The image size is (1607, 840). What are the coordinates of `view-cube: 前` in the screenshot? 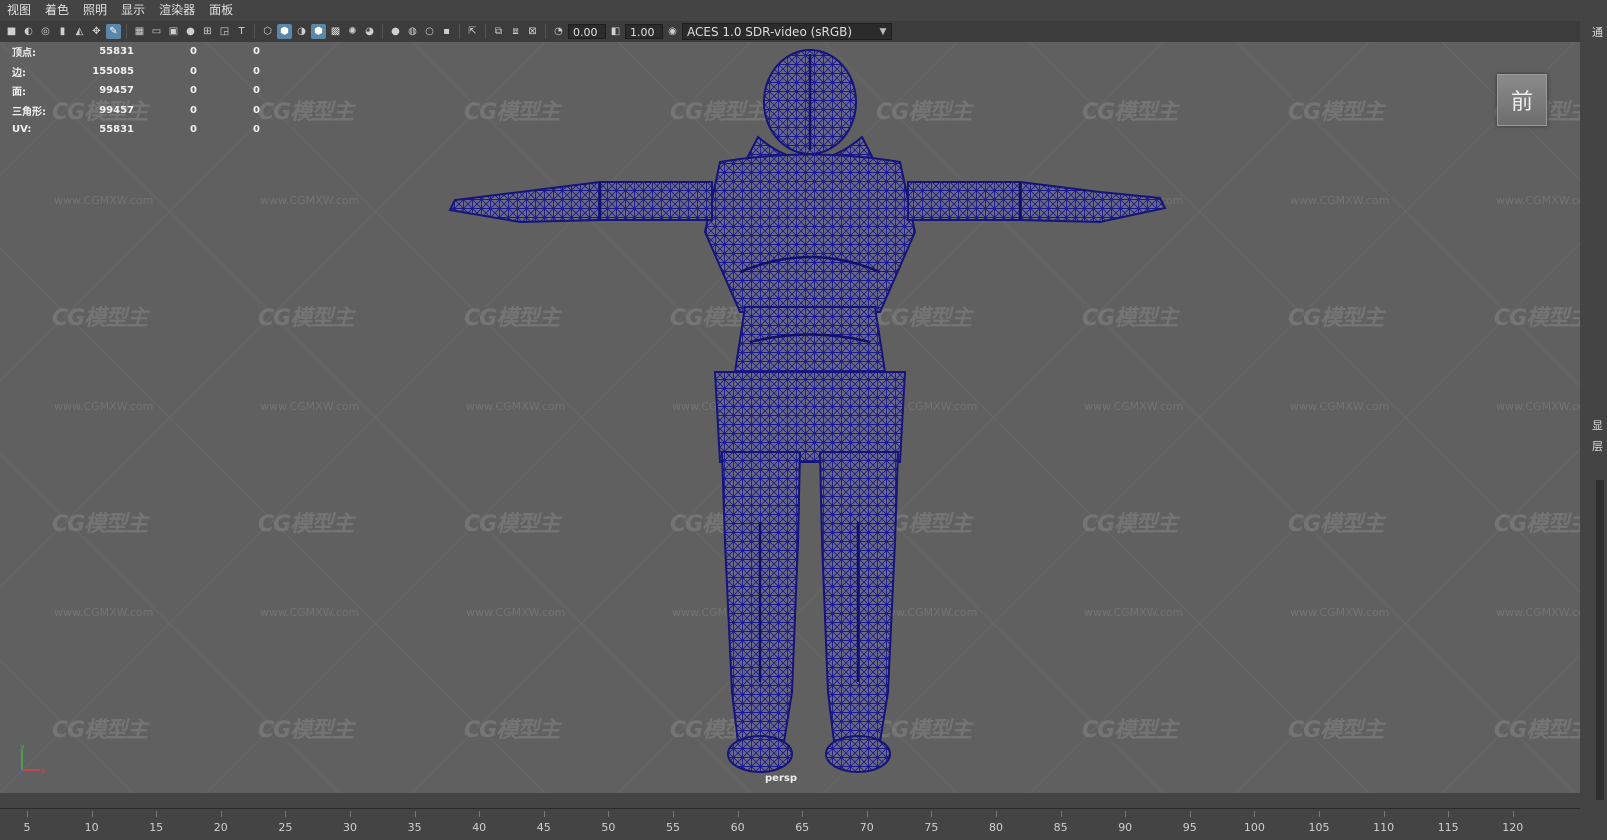 It's located at (1522, 100).